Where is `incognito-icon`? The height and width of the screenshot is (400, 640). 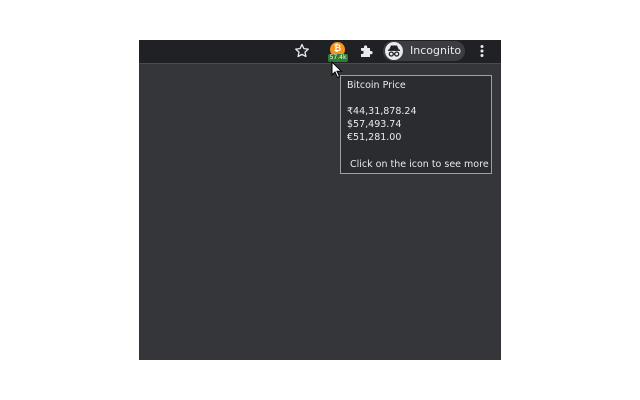 incognito-icon is located at coordinates (394, 51).